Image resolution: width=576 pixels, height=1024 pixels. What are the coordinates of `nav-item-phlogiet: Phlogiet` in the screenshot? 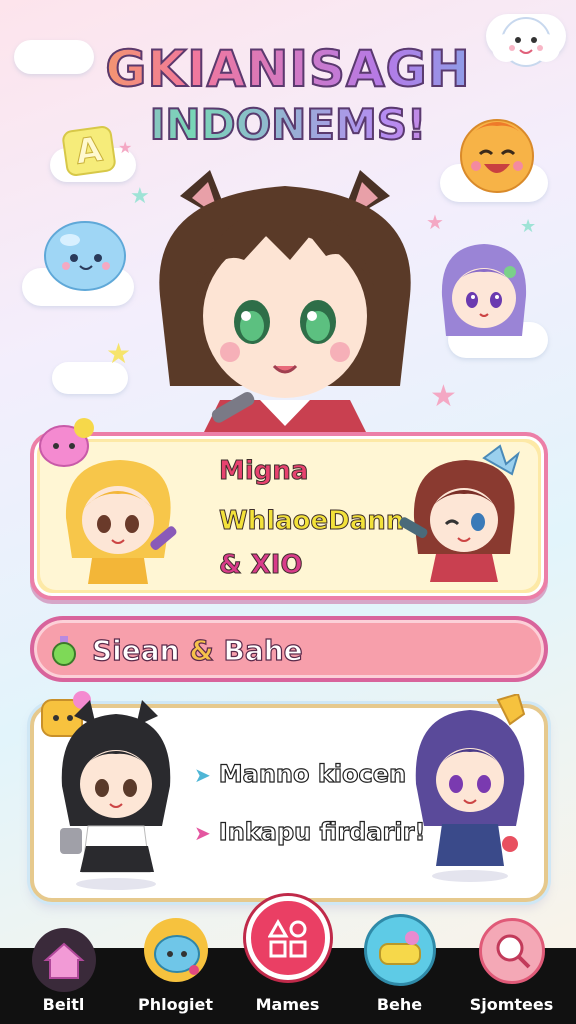 It's located at (175, 971).